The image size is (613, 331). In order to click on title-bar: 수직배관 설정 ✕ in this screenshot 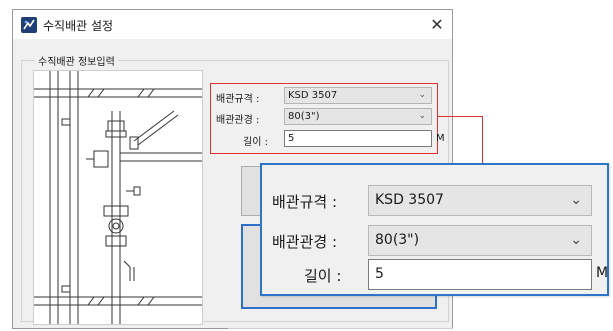, I will do `click(232, 24)`.